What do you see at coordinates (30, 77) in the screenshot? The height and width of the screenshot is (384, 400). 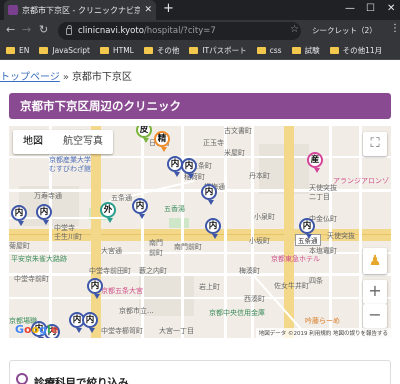 I see `breadcrumb-home-link: トップページ` at bounding box center [30, 77].